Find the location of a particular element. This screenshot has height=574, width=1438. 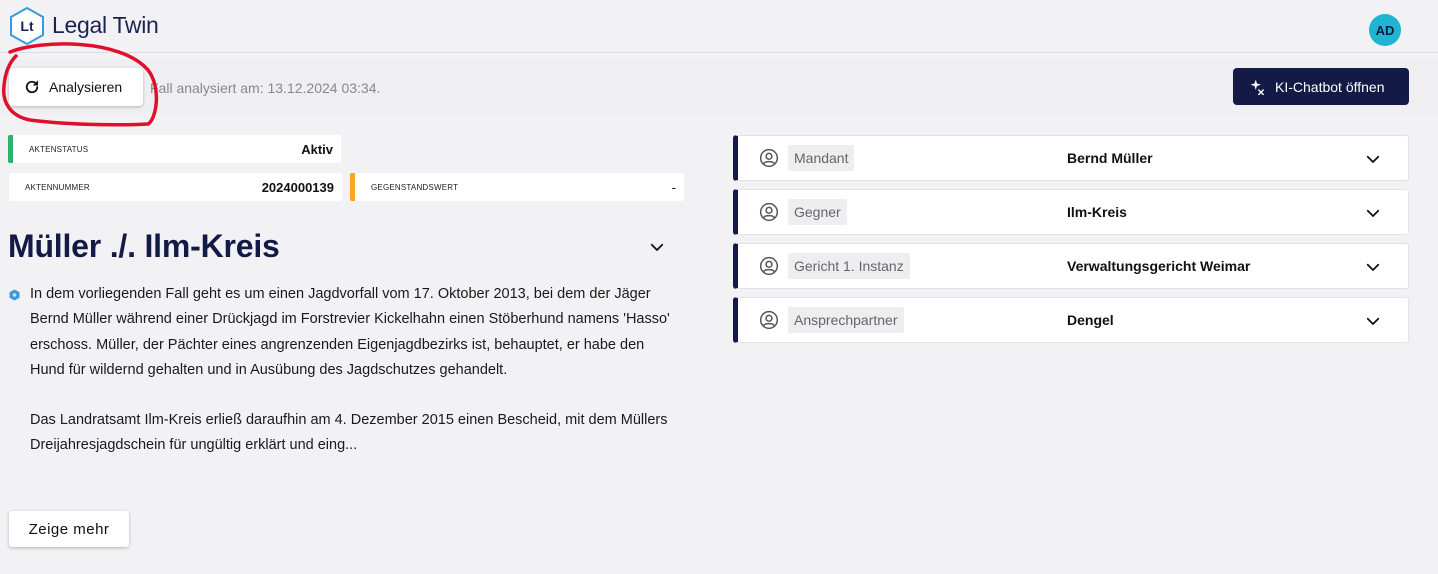

brand-name: Legal Twin is located at coordinates (105, 25).